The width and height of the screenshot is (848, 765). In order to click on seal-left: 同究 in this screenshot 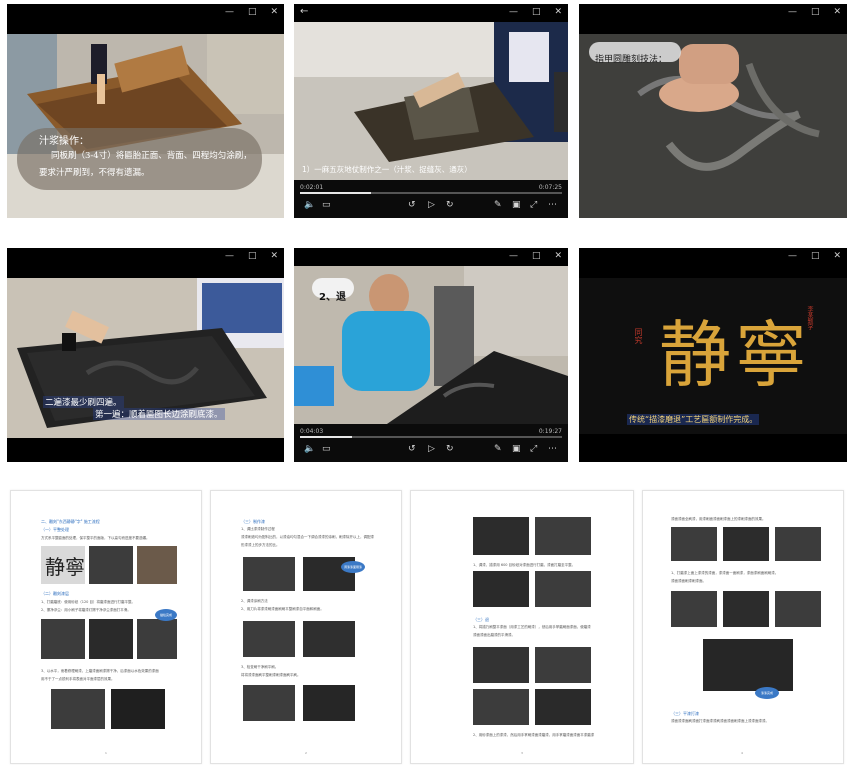, I will do `click(638, 336)`.